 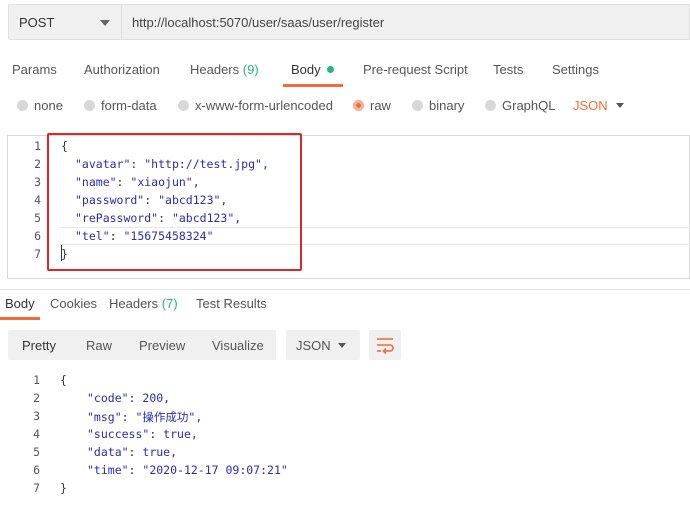 I want to click on radio-none: none, so click(x=40, y=105).